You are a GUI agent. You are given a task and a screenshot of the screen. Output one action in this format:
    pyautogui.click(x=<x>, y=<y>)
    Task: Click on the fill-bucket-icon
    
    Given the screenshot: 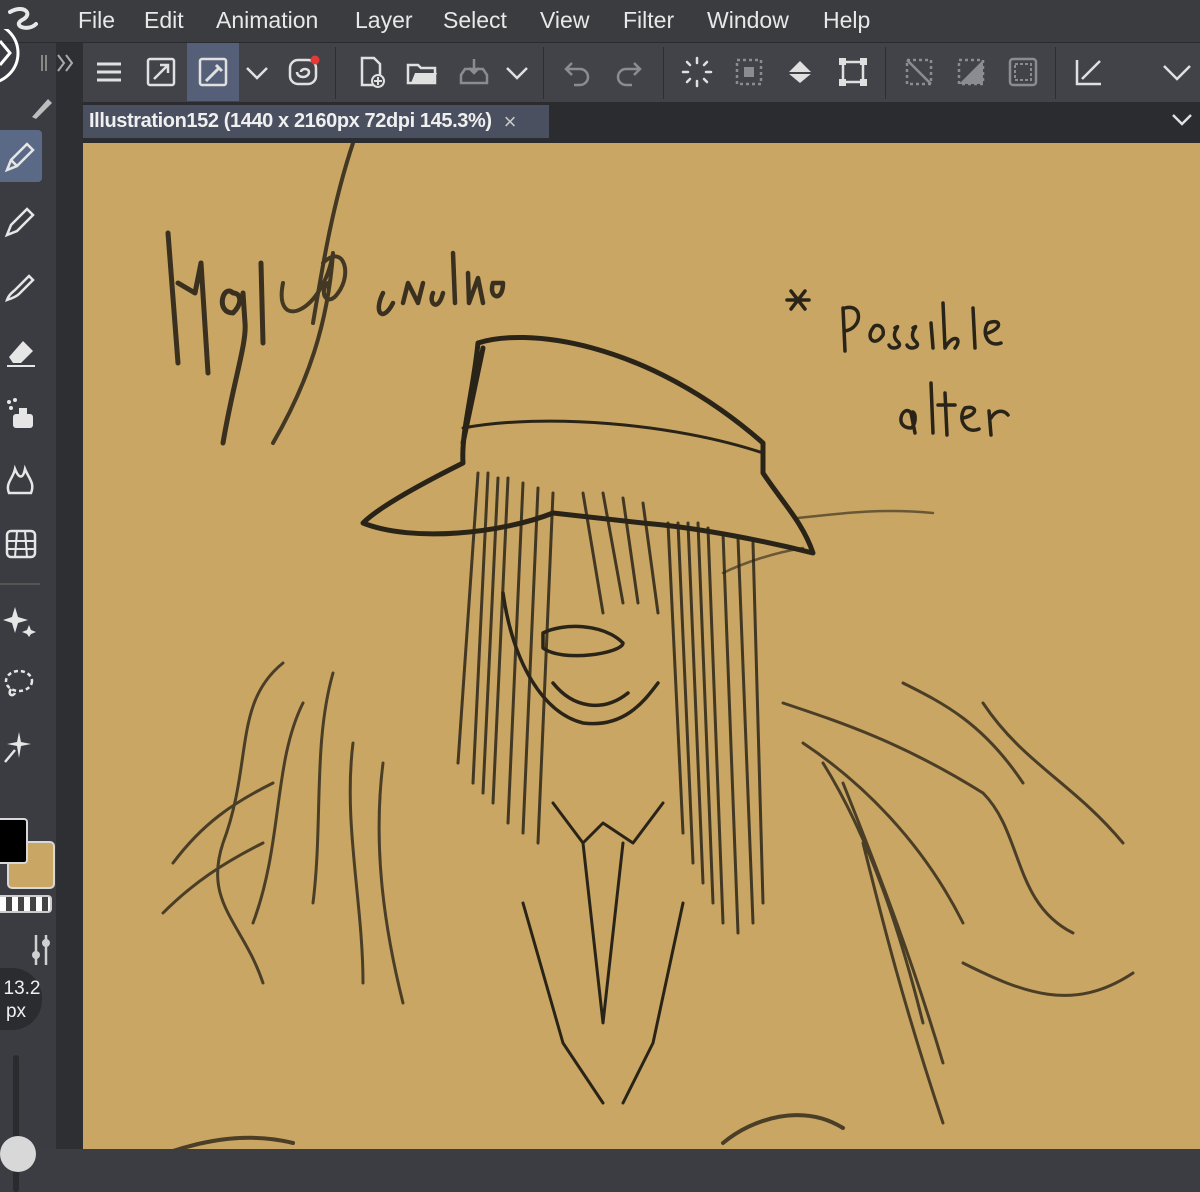 What is the action you would take?
    pyautogui.click(x=801, y=72)
    